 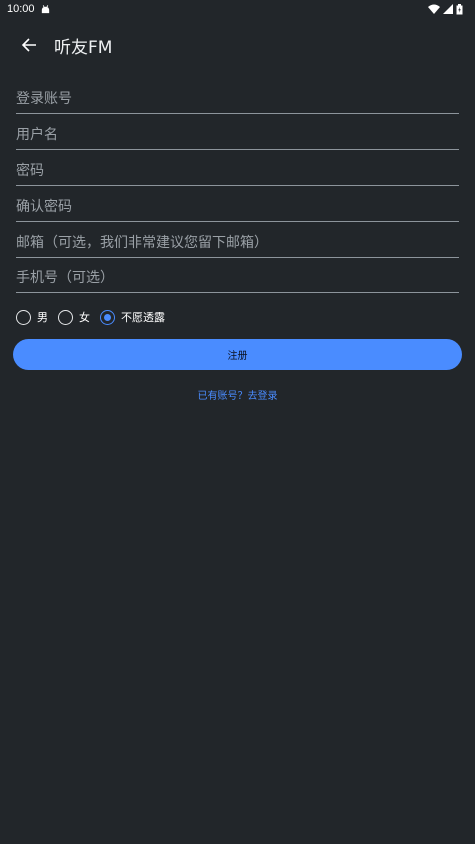 What do you see at coordinates (237, 136) in the screenshot?
I see `username-input` at bounding box center [237, 136].